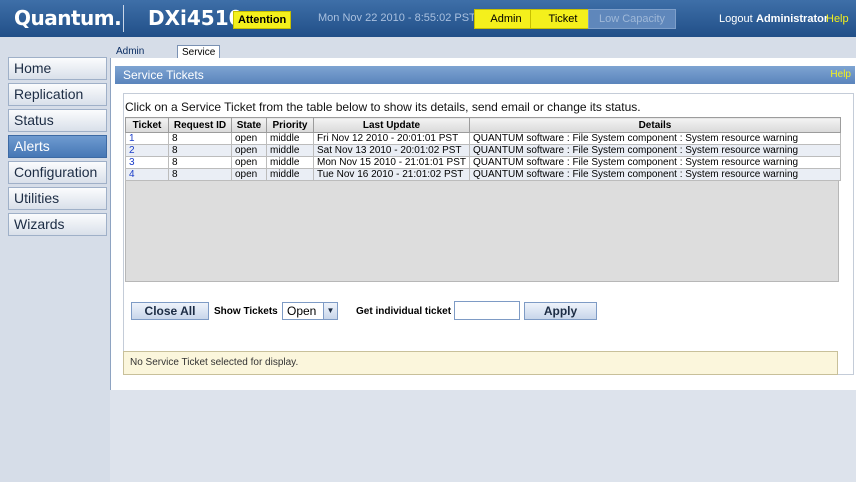 The height and width of the screenshot is (482, 856). What do you see at coordinates (632, 19) in the screenshot?
I see `low-capacity-button: Low Capacity` at bounding box center [632, 19].